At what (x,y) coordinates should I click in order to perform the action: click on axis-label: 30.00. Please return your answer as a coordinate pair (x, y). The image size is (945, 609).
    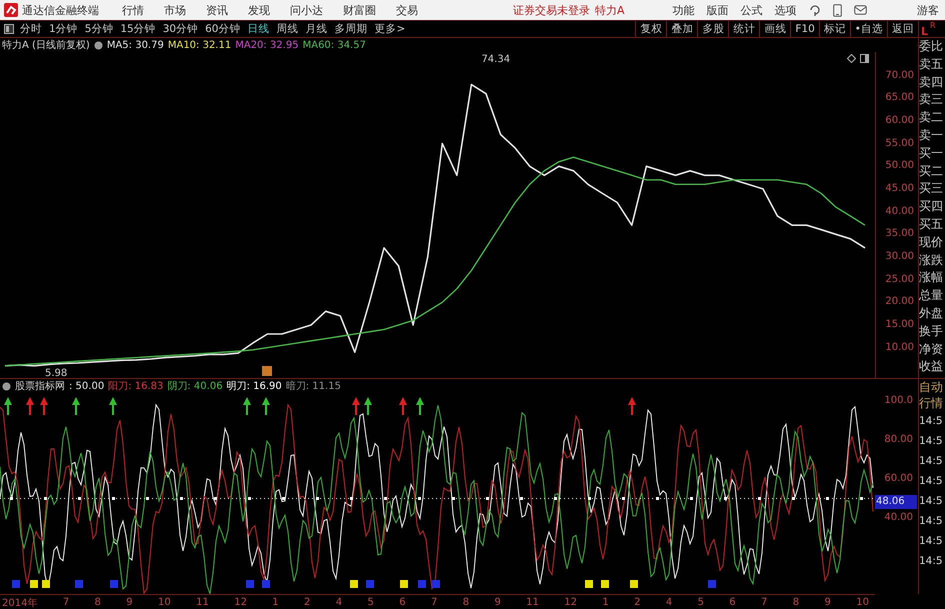
    Looking at the image, I should click on (899, 257).